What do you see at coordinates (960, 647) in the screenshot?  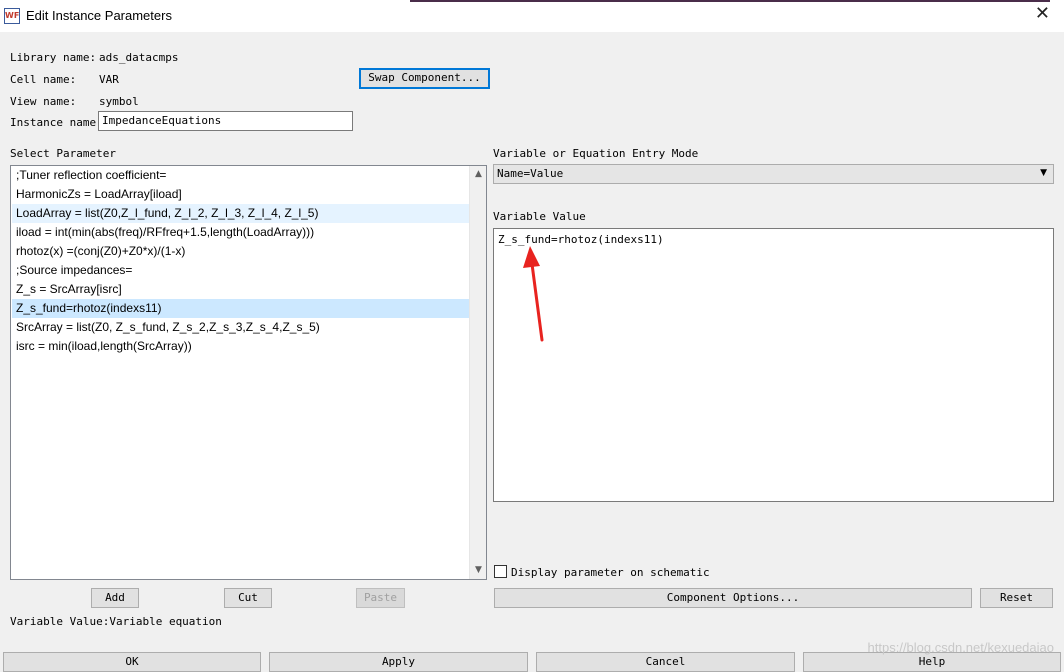 I see `watermark-text: https://blog.csdn.net/kexuedaiao` at bounding box center [960, 647].